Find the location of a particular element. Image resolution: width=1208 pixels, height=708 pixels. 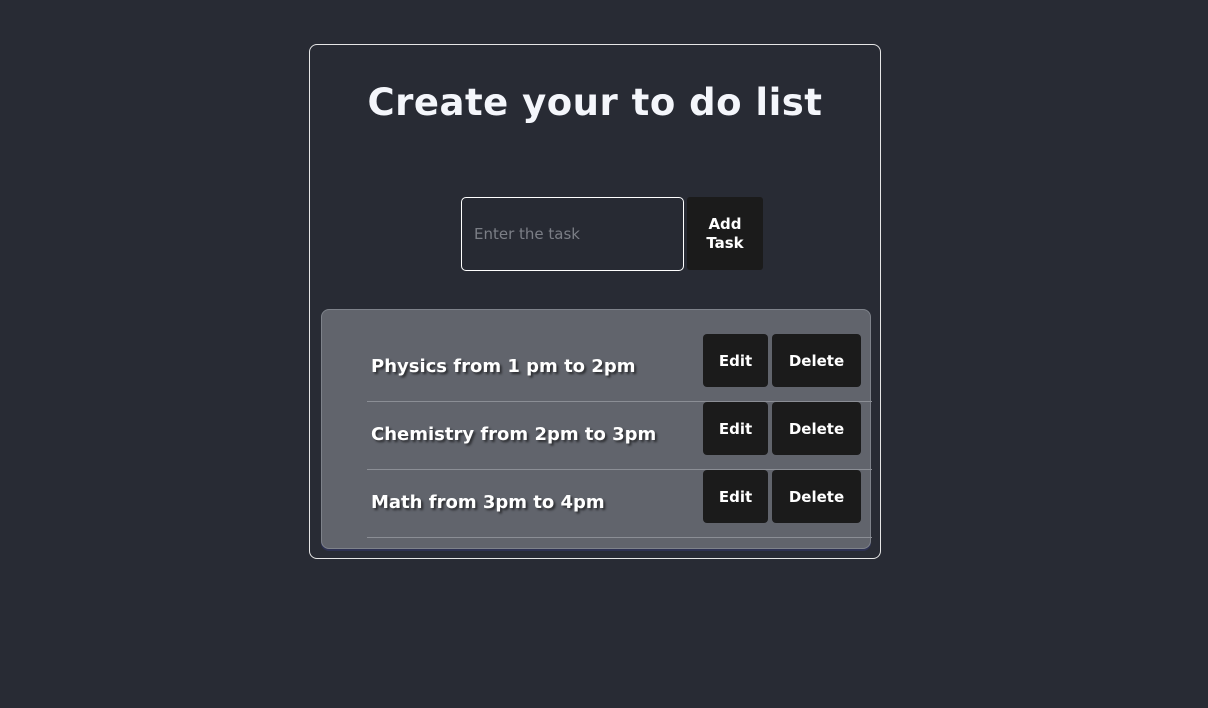

task-item: Chemistry from 2pm to 3pm Edit Delete is located at coordinates (619, 436).